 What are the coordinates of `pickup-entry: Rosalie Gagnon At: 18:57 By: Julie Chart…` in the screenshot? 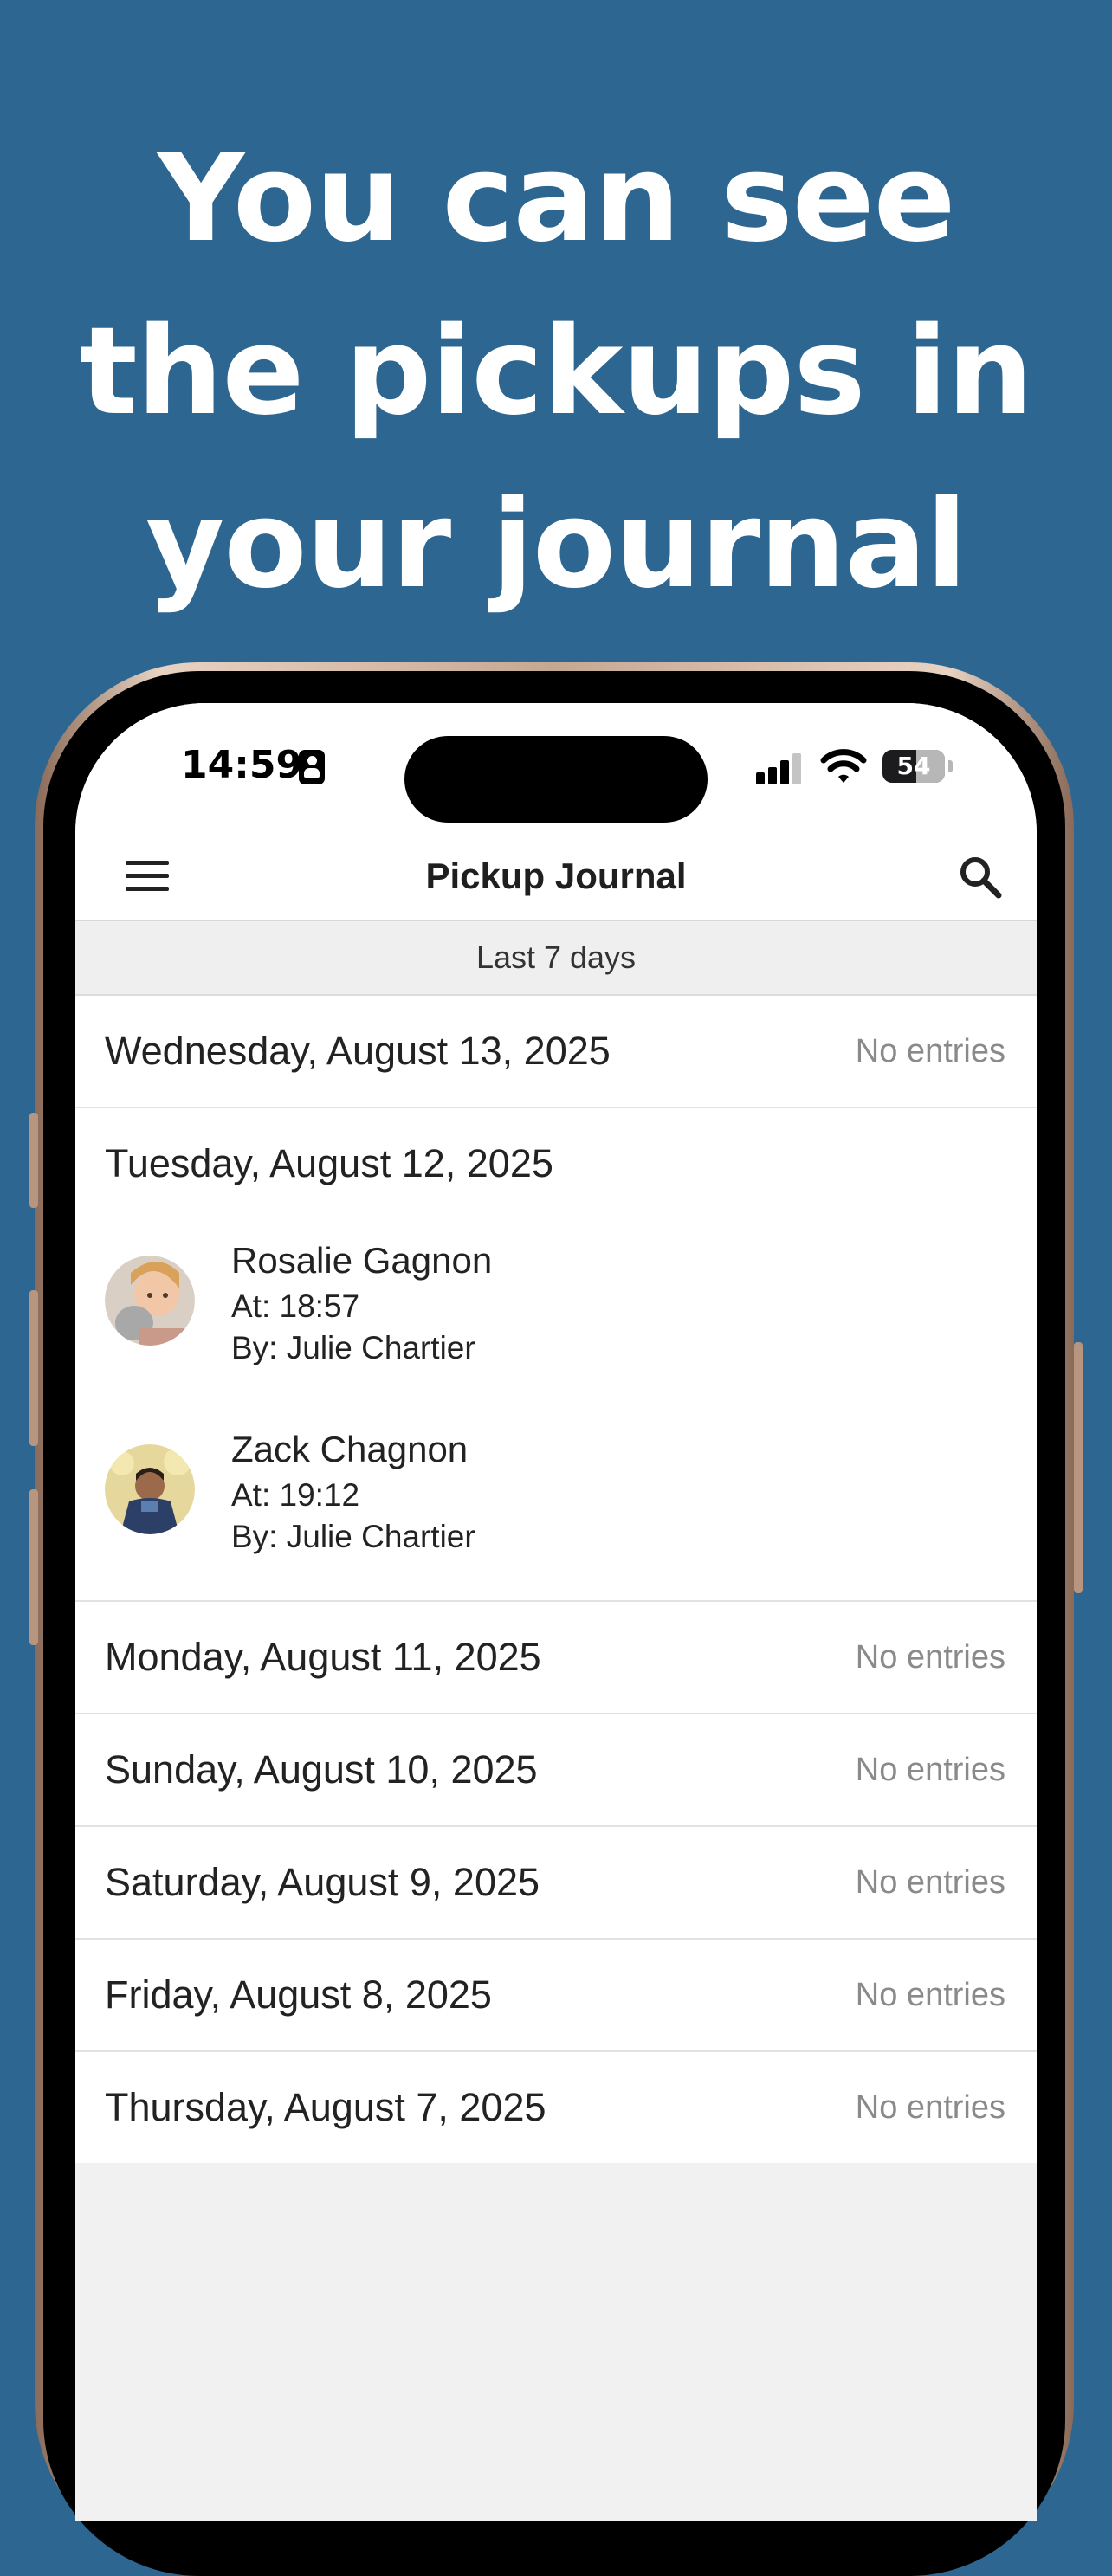 It's located at (556, 1307).